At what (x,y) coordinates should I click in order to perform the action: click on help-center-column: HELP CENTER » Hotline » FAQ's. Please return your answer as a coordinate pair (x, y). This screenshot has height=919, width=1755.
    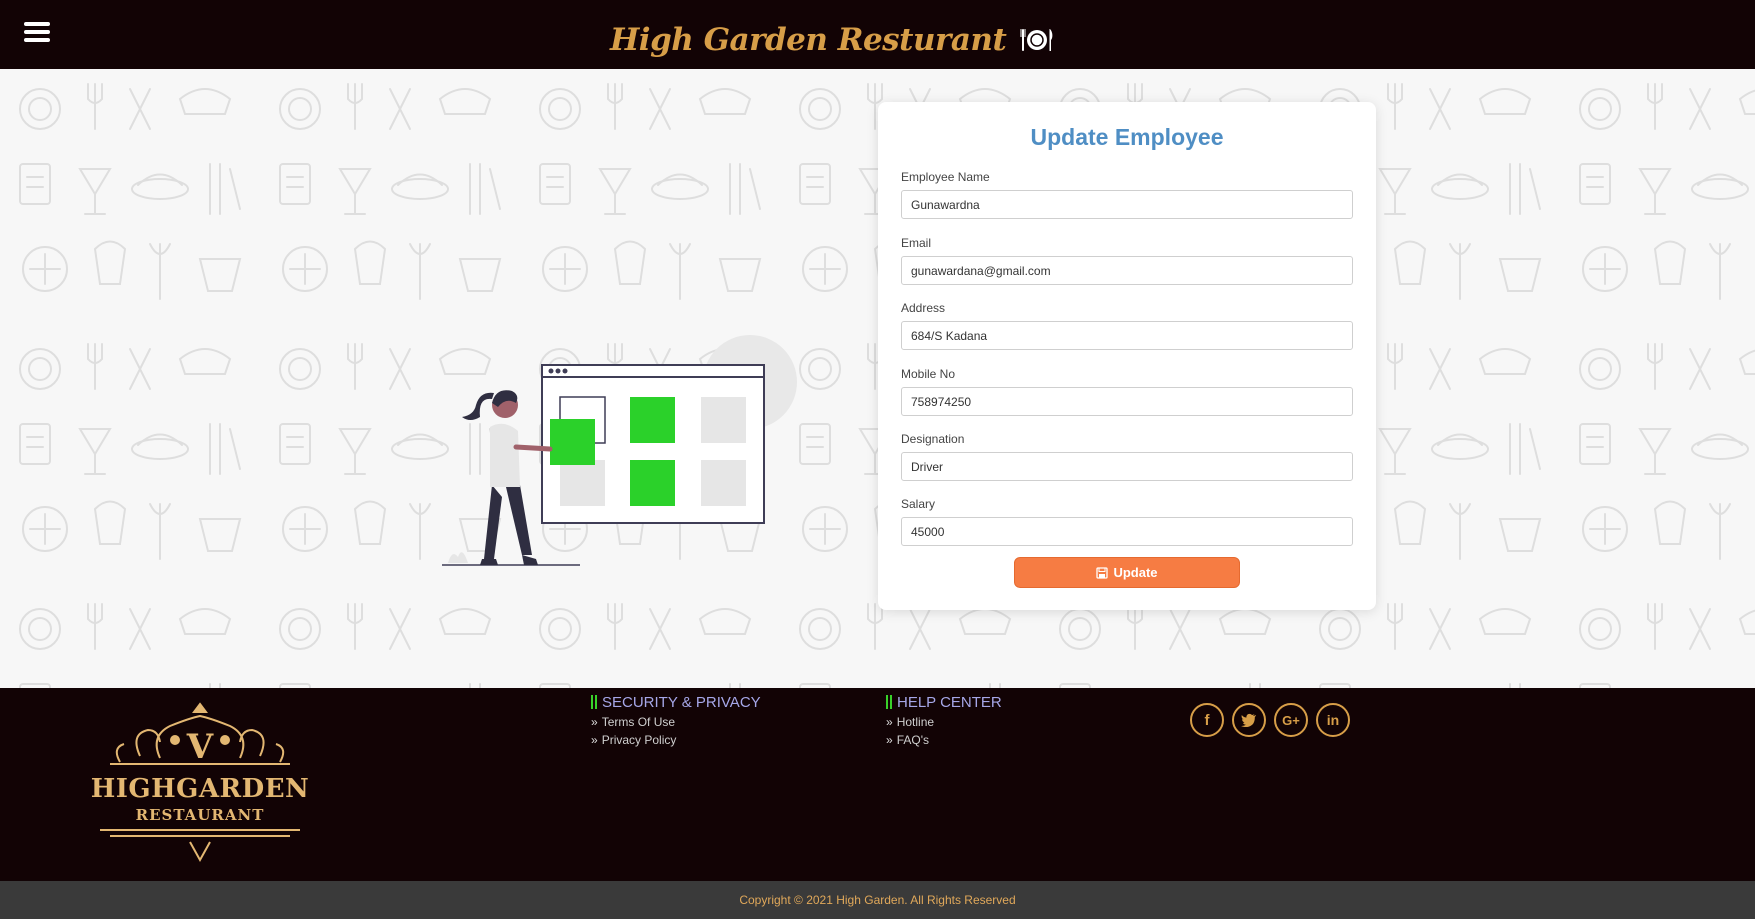
    Looking at the image, I should click on (944, 720).